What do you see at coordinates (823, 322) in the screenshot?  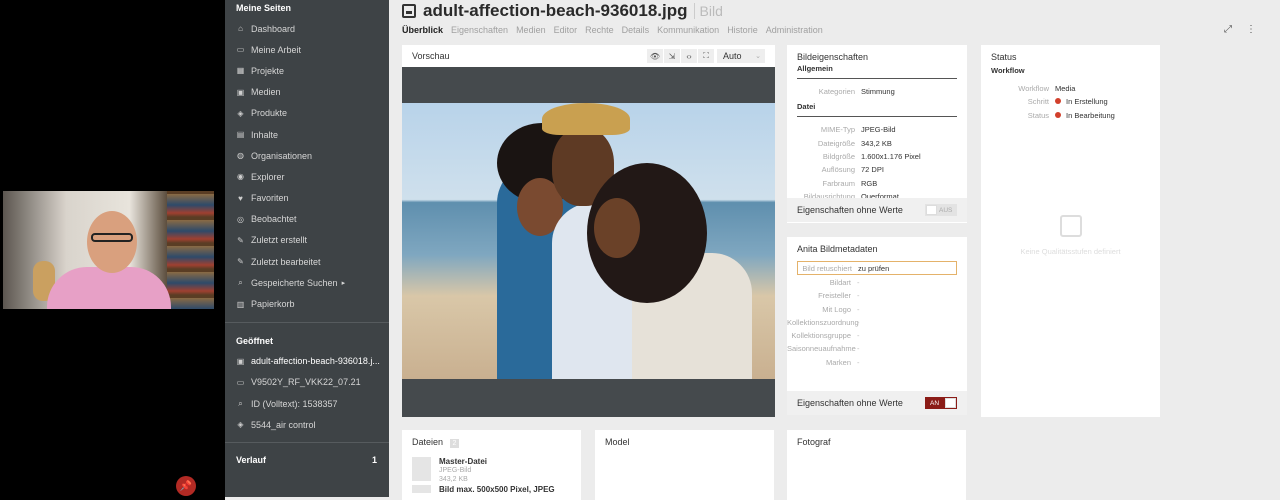 I see `field-label: Kollektionszuordnung` at bounding box center [823, 322].